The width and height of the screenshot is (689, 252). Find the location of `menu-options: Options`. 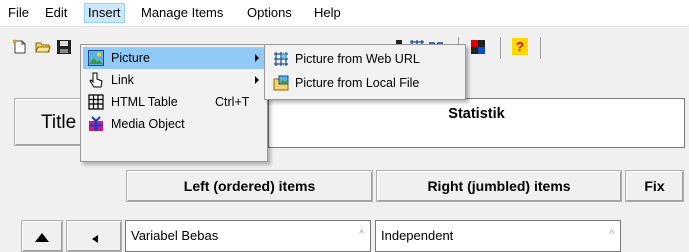

menu-options: Options is located at coordinates (269, 13).